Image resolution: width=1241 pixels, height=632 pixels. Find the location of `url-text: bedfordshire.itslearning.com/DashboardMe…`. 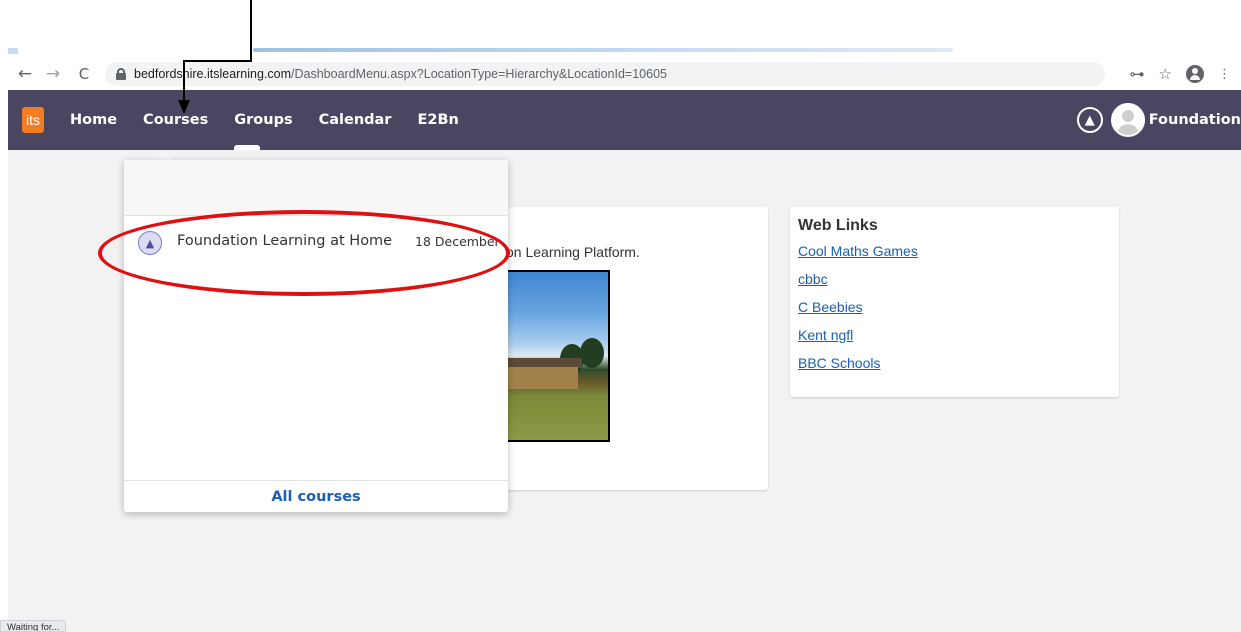

url-text: bedfordshire.itslearning.com/DashboardMe… is located at coordinates (400, 74).